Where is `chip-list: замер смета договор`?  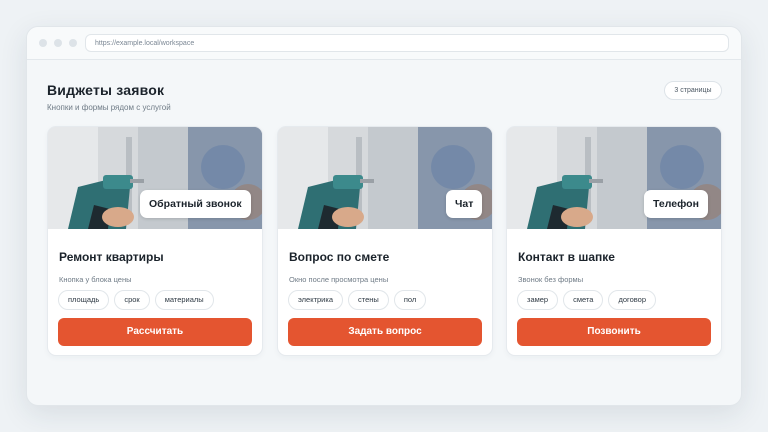 chip-list: замер смета договор is located at coordinates (587, 300).